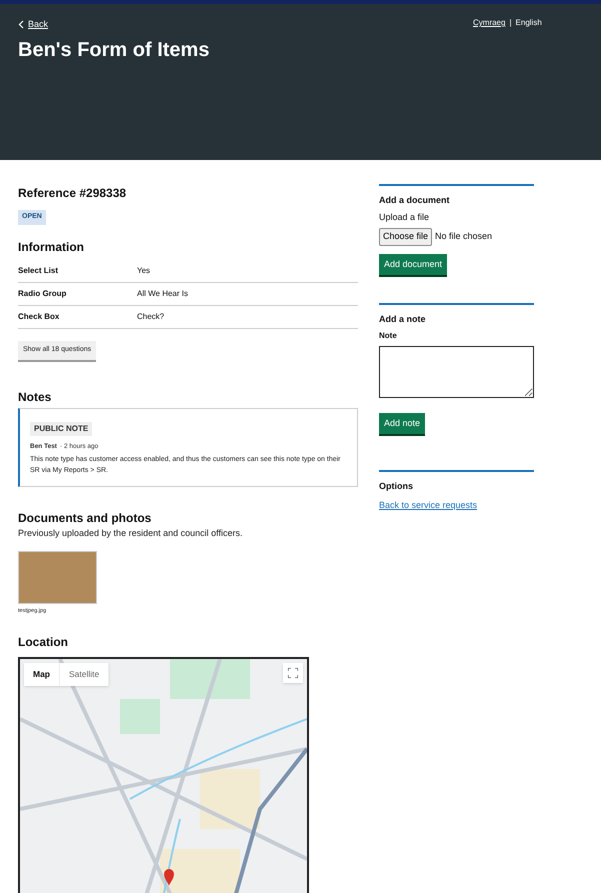 The image size is (601, 893). What do you see at coordinates (38, 25) in the screenshot?
I see `back-link: Back` at bounding box center [38, 25].